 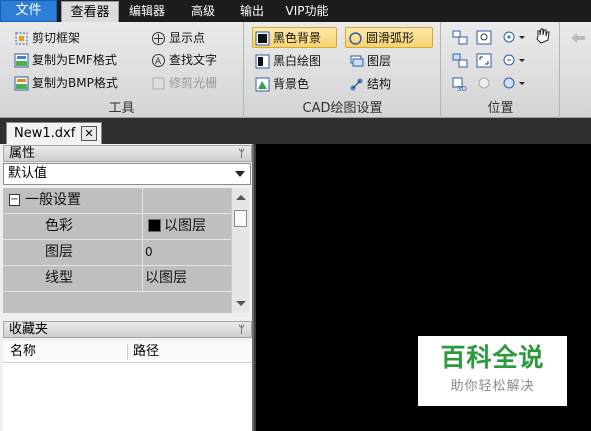 What do you see at coordinates (462, 89) in the screenshot?
I see `svg-text: 3D` at bounding box center [462, 89].